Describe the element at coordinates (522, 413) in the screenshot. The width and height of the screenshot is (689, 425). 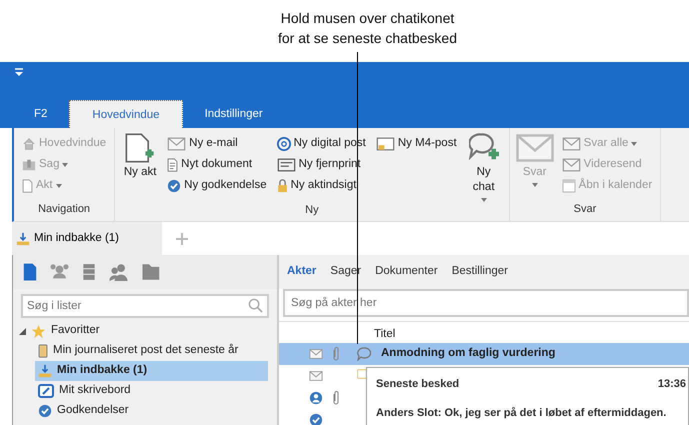
I see `tooltip-message: Anders Slot: Ok, jeg ser på det i løbet af eftermiddagen.` at that location.